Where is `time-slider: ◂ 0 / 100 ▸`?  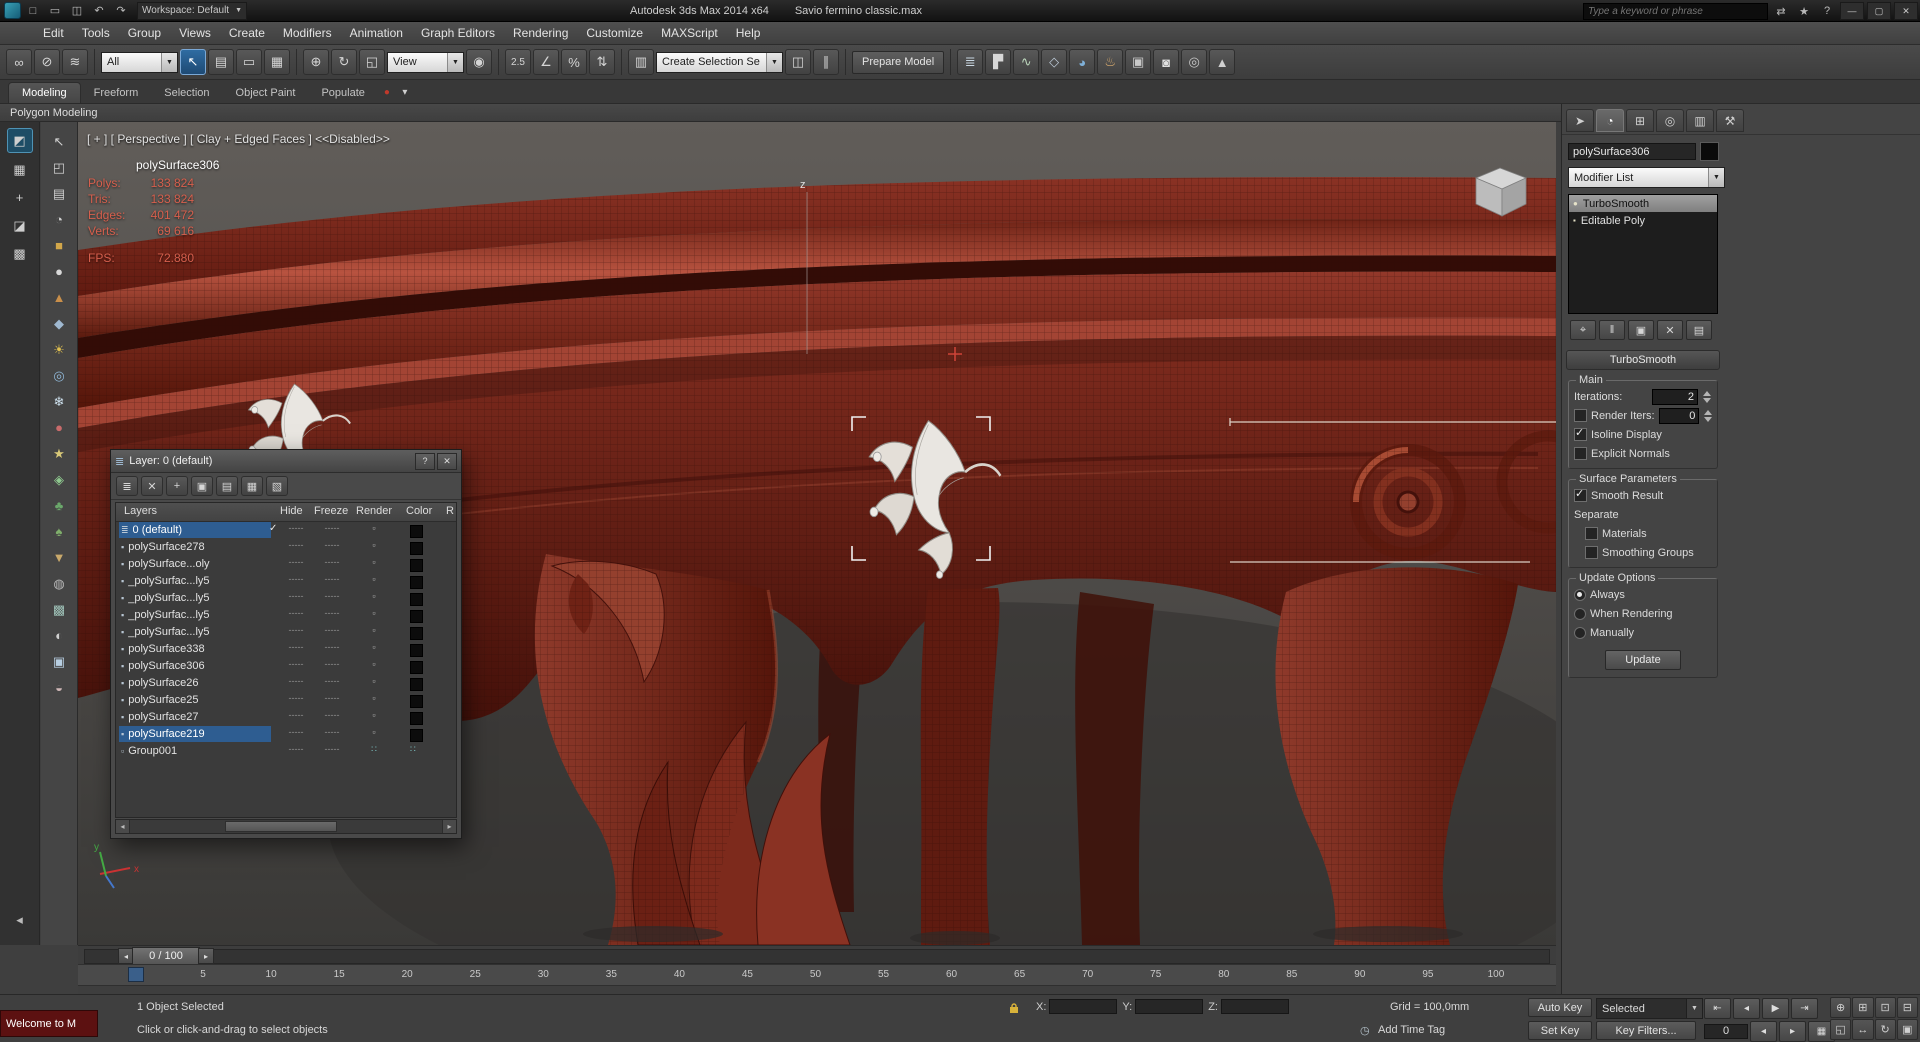 time-slider: ◂ 0 / 100 ▸ is located at coordinates (817, 955).